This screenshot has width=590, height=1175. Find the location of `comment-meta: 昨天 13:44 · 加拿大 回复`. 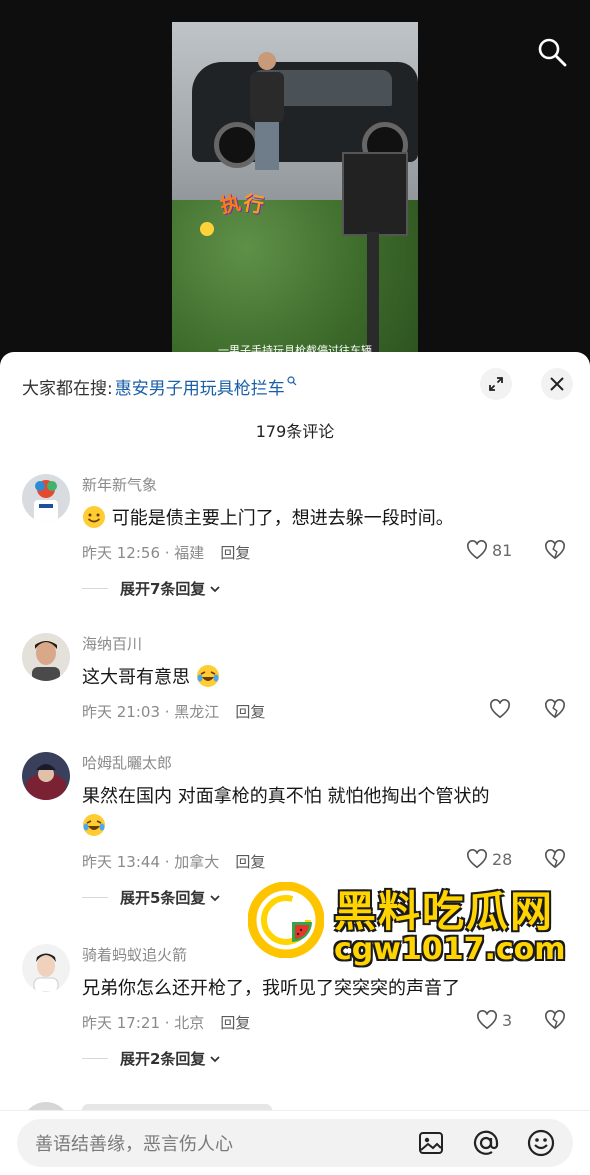

comment-meta: 昨天 13:44 · 加拿大 回复 is located at coordinates (173, 861).